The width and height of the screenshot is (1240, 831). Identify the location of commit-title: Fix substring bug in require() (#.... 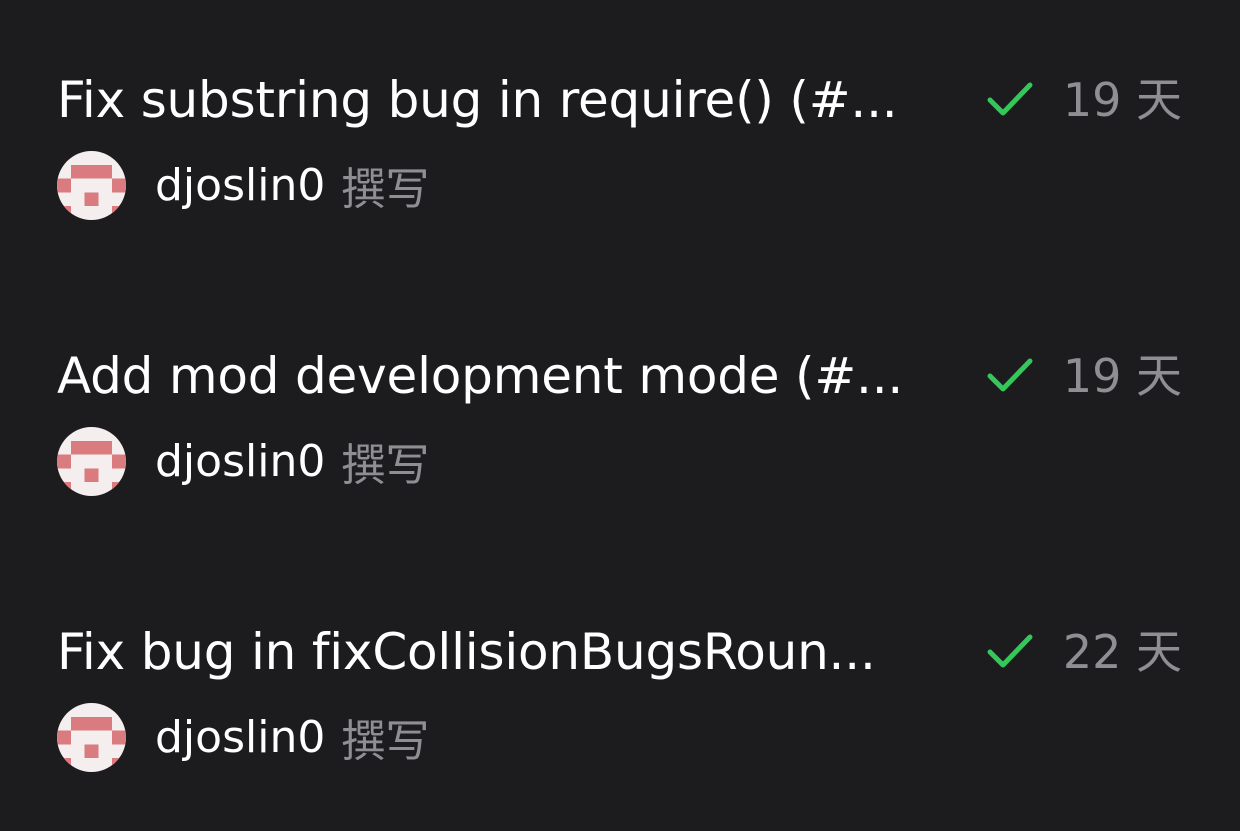
(477, 100).